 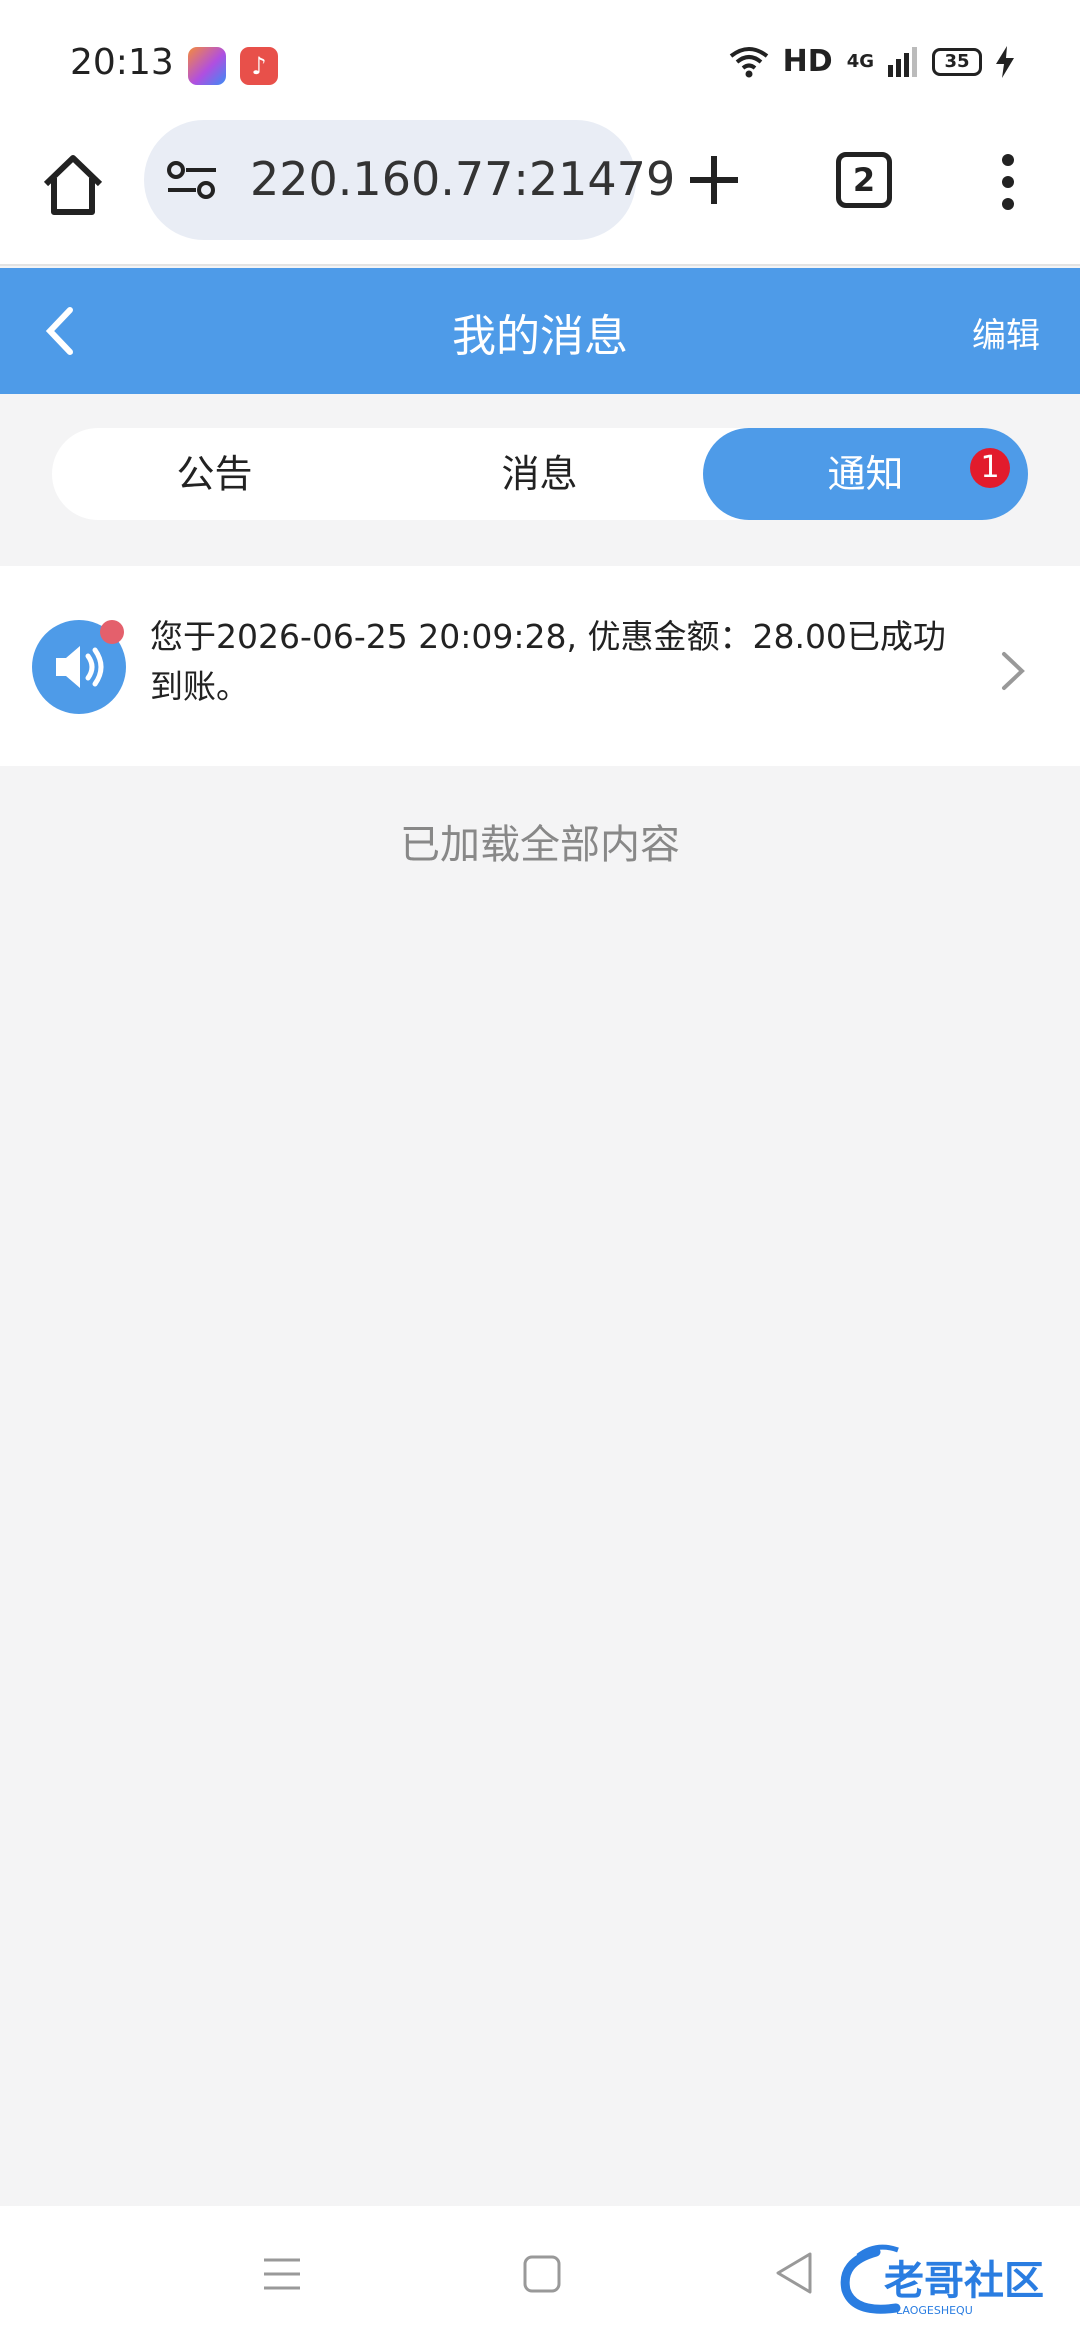 What do you see at coordinates (548, 661) in the screenshot?
I see `message-text: 您于2026-06-25 20:09:28, 优惠金额：28.00已成功到账。` at bounding box center [548, 661].